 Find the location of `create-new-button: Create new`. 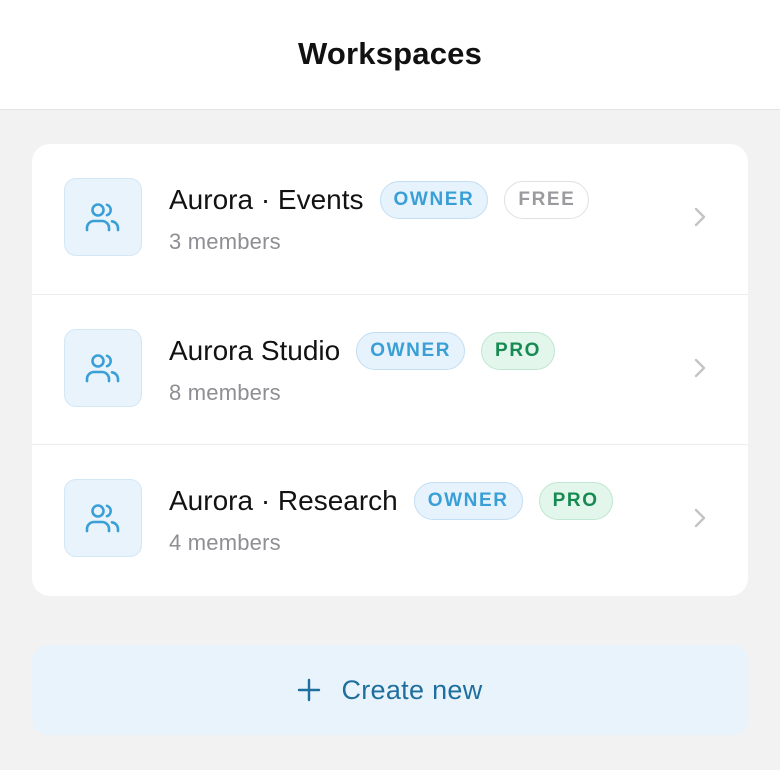

create-new-button: Create new is located at coordinates (390, 690).